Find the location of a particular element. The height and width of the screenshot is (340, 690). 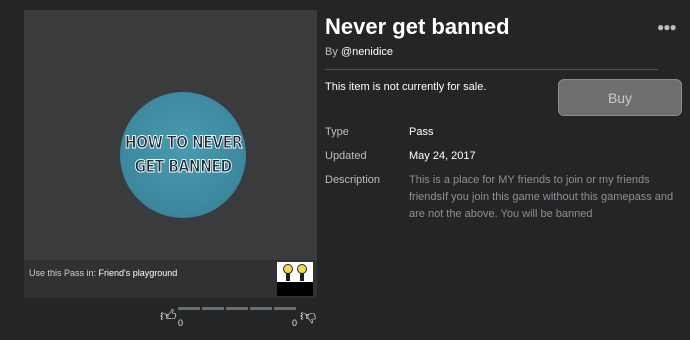

usage-label: Use this Pass in: Friend's playground is located at coordinates (103, 273).